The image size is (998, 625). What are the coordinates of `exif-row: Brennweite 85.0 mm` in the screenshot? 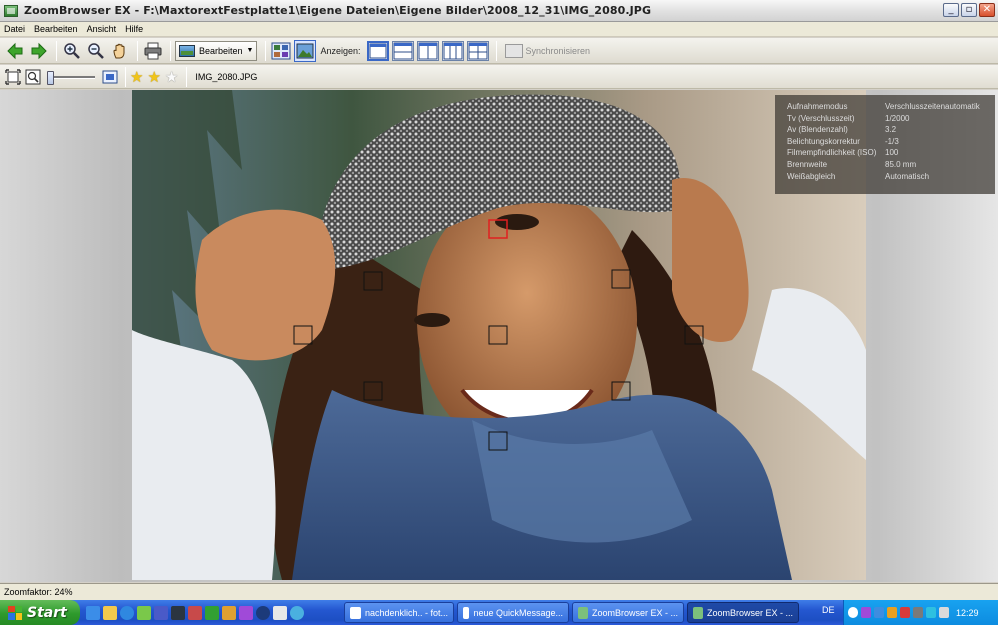 It's located at (891, 165).